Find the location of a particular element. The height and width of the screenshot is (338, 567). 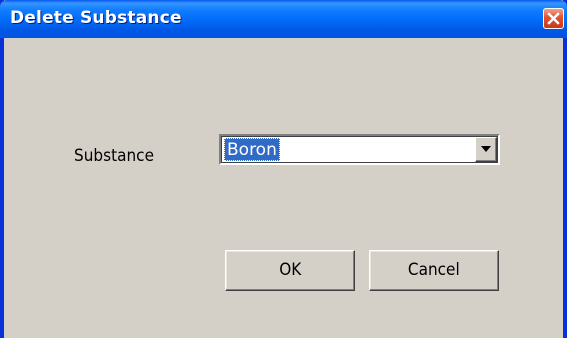

ok-button-label: OK is located at coordinates (290, 270).